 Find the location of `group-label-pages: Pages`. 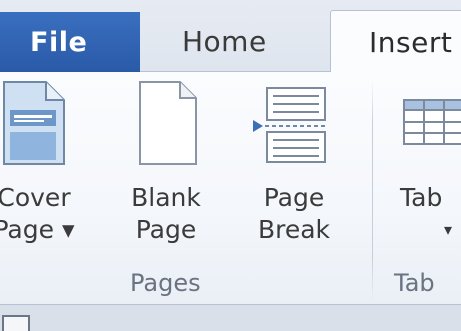

group-label-pages: Pages is located at coordinates (165, 283).